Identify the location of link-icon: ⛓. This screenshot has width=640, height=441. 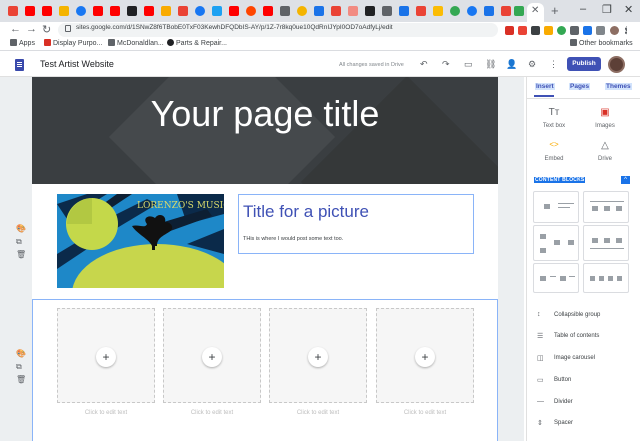
(490, 64).